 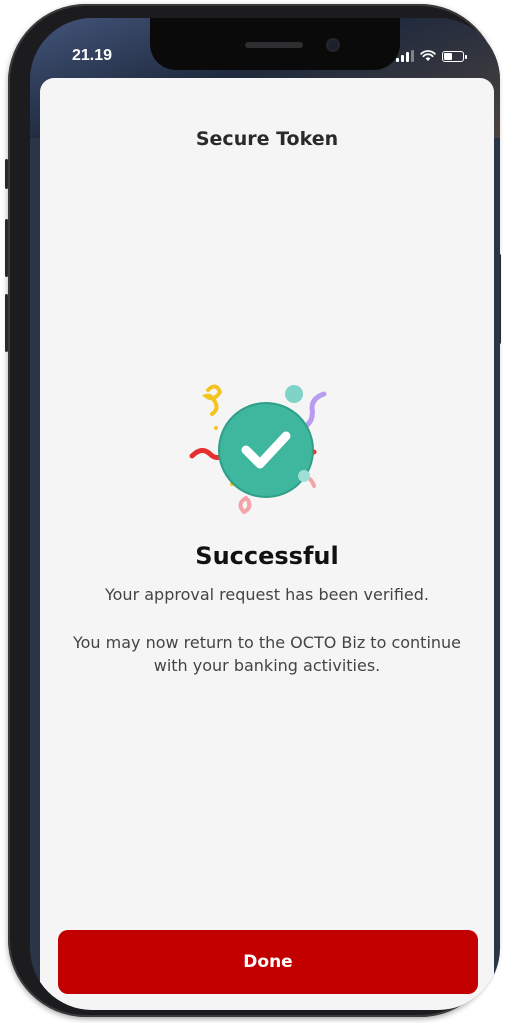 What do you see at coordinates (6, 248) in the screenshot?
I see `volume-up-button` at bounding box center [6, 248].